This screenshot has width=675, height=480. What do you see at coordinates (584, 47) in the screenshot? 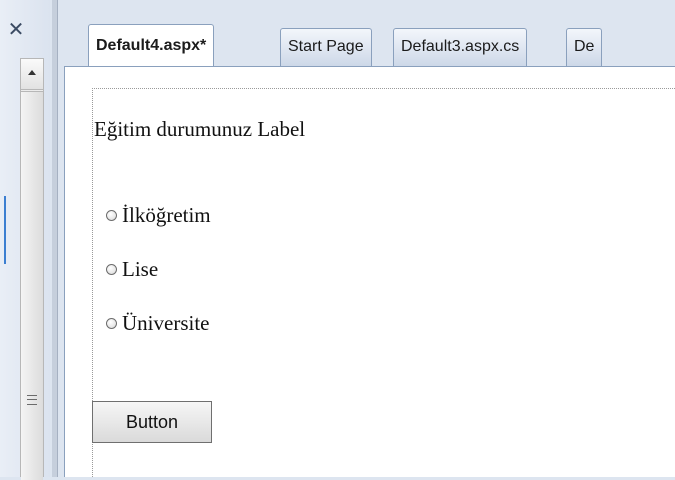
I see `tab-partial: De` at bounding box center [584, 47].